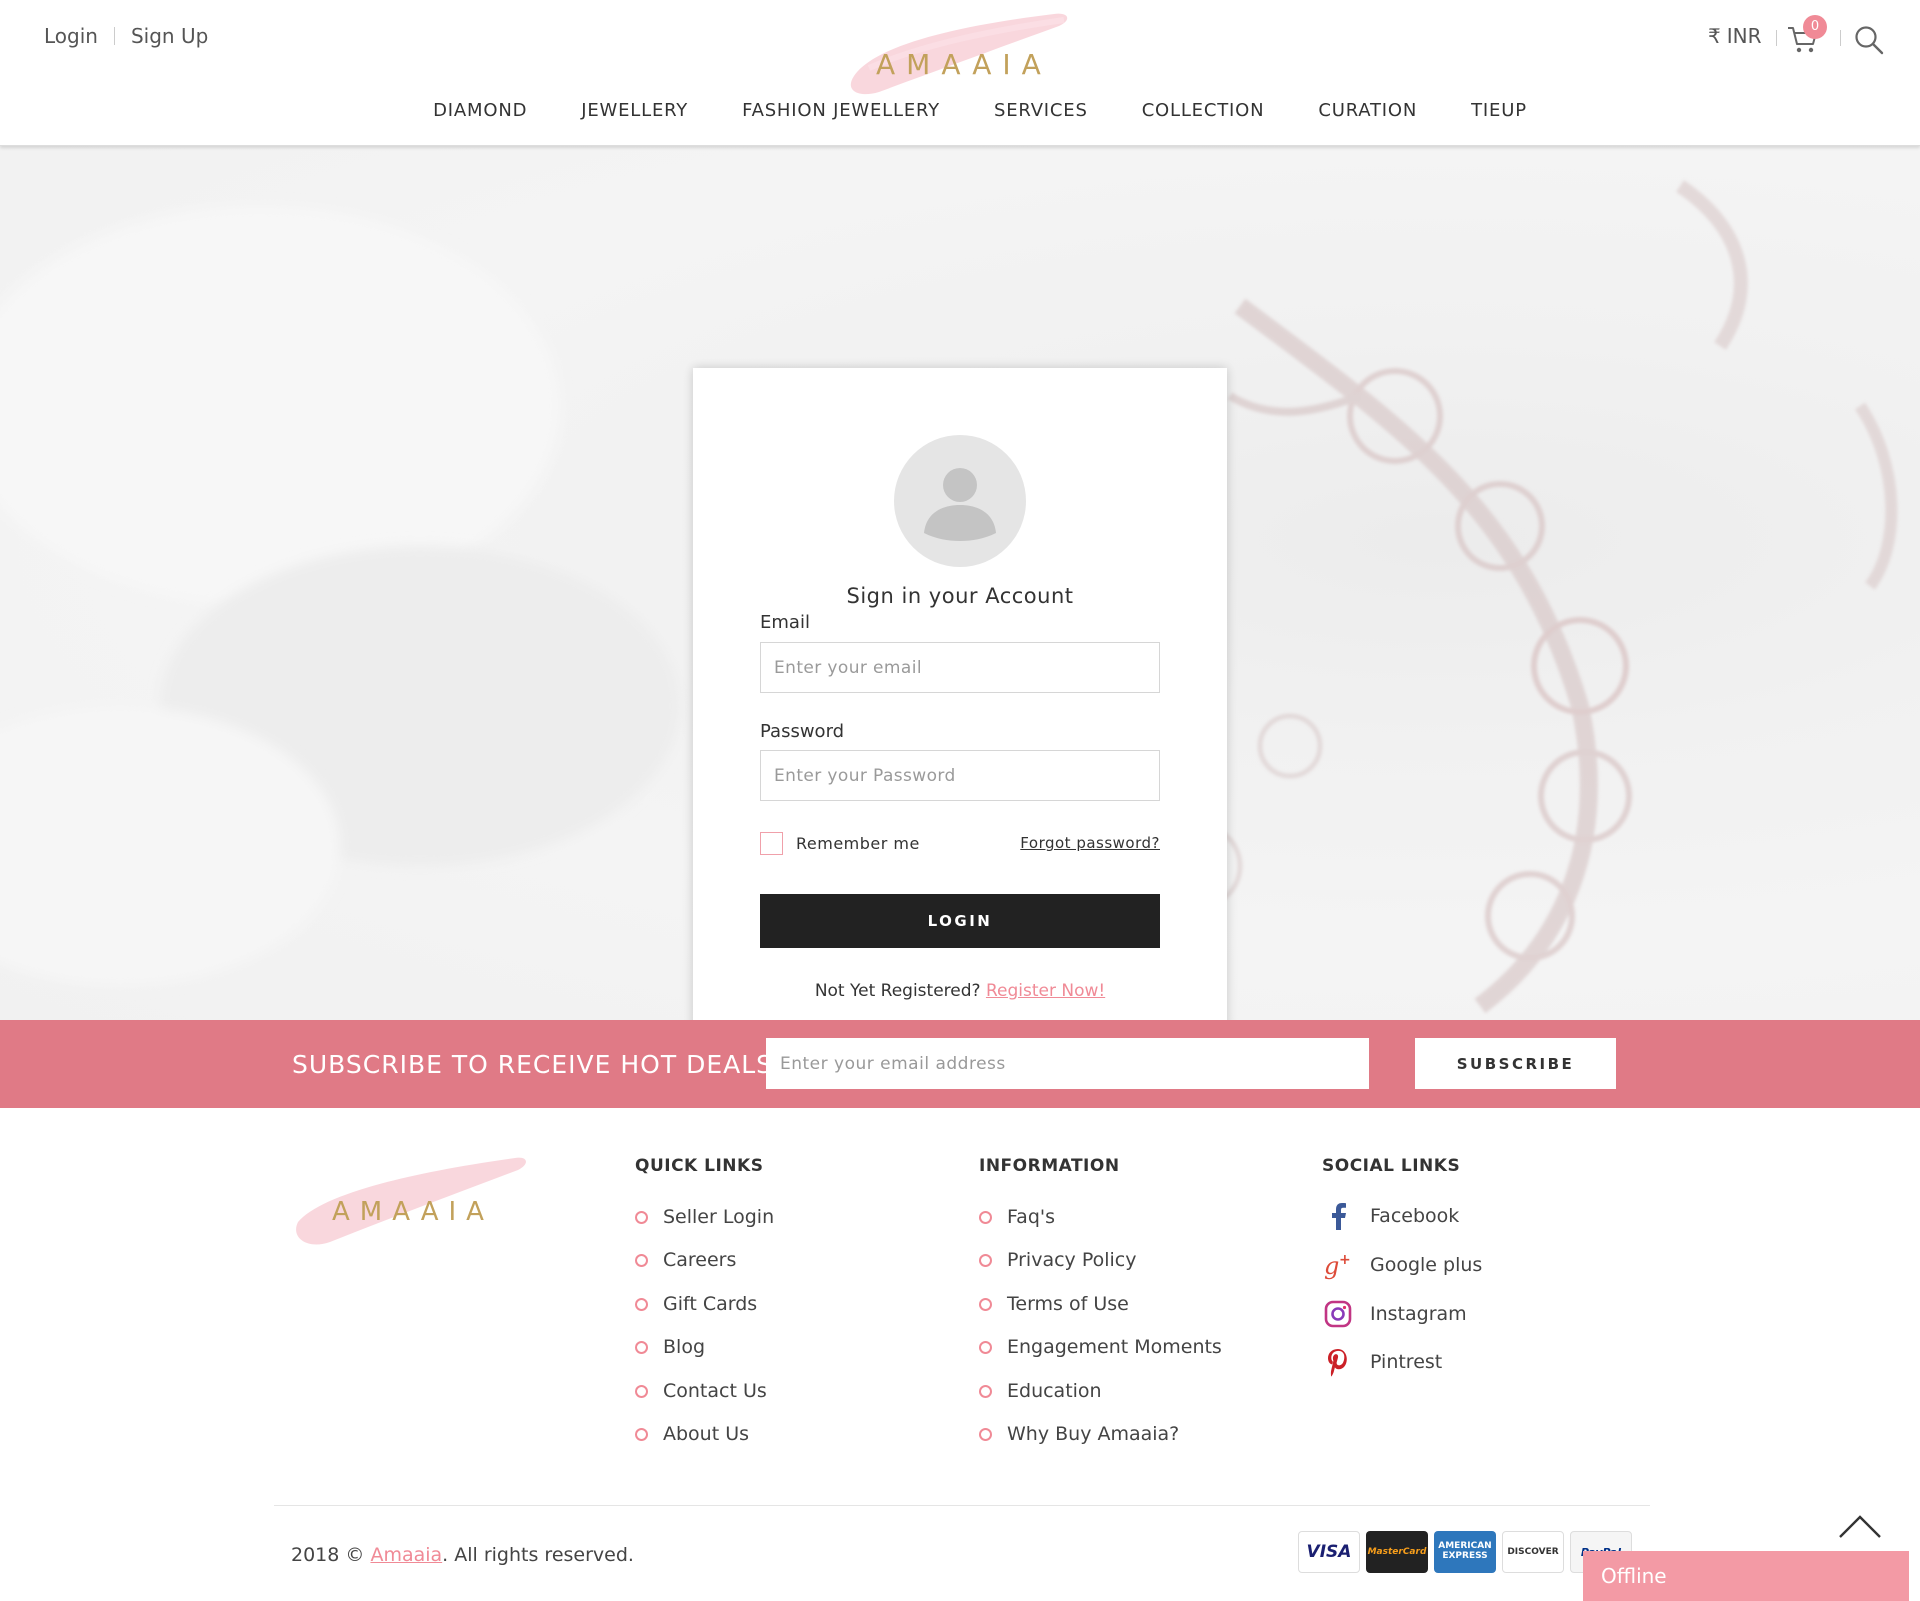  I want to click on nav-fashion-jewellery: FASHION JEWELLERY, so click(841, 110).